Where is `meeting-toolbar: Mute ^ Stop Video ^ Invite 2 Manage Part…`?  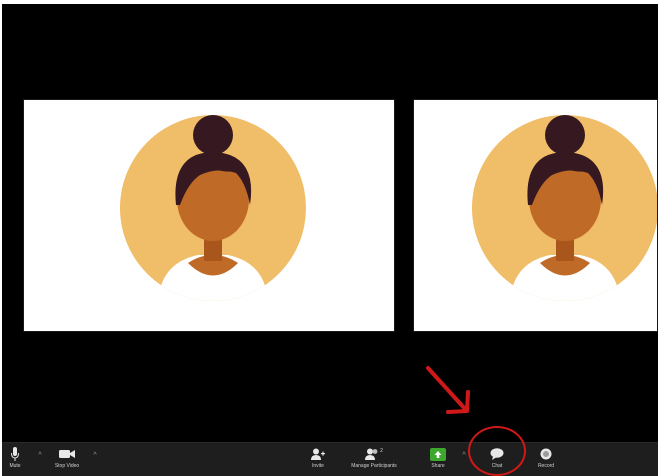
meeting-toolbar: Mute ^ Stop Video ^ Invite 2 Manage Part… is located at coordinates (330, 459).